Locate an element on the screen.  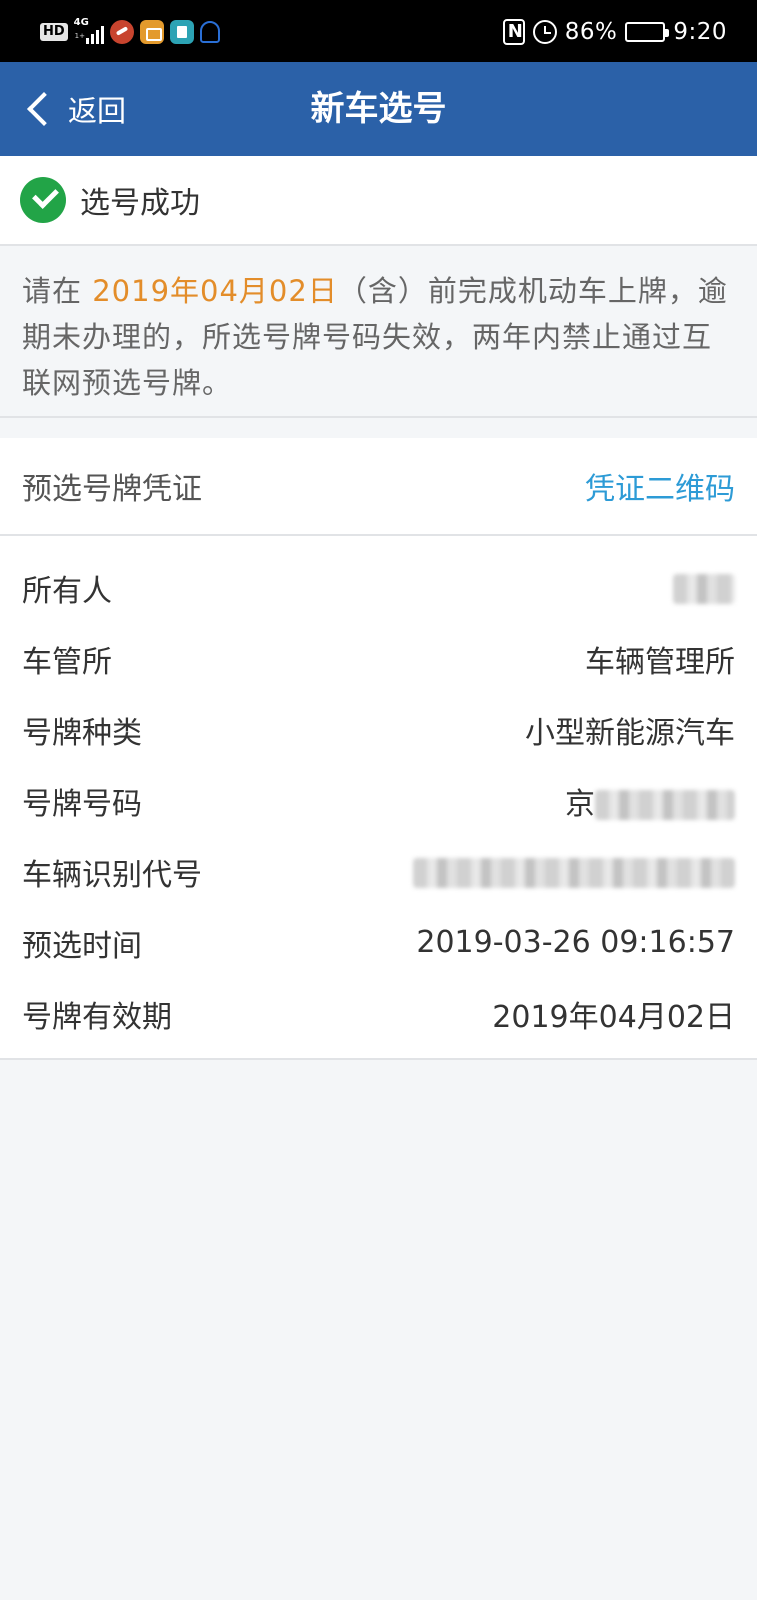
info-value: 2019-03-26 09:16:57 is located at coordinates (575, 942).